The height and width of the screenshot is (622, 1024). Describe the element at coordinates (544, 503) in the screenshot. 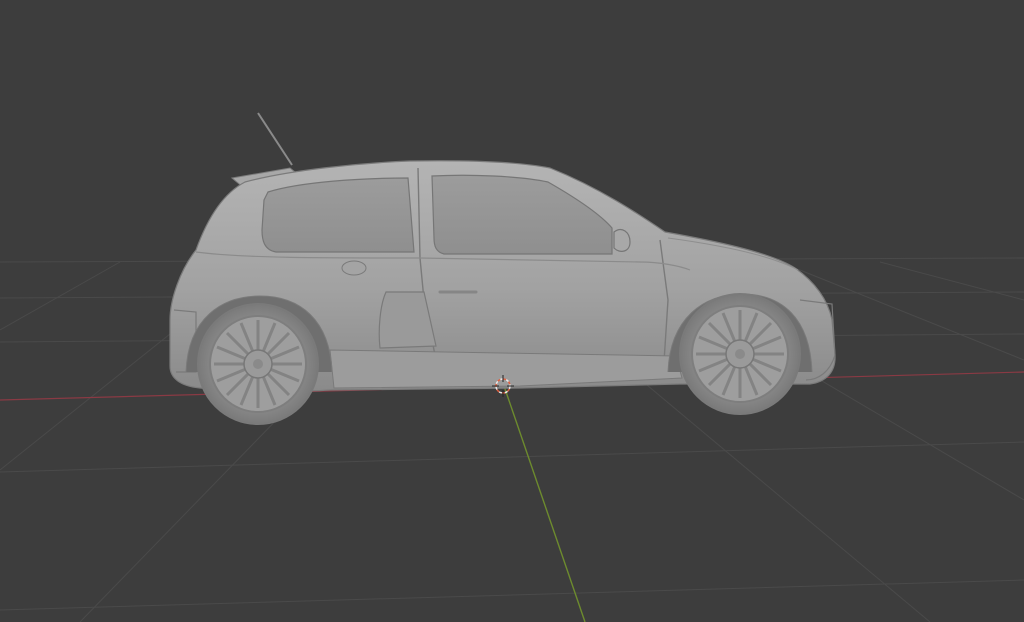

I see `y-axis-line` at that location.